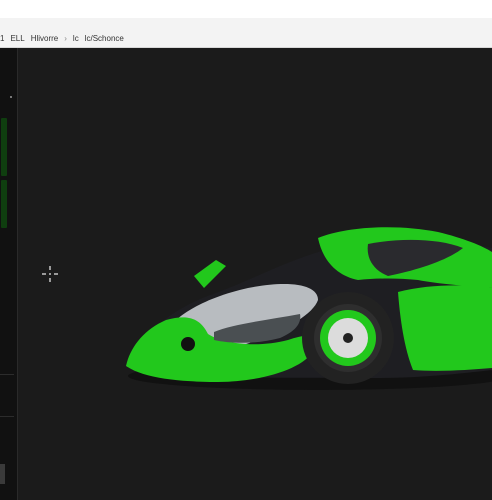  What do you see at coordinates (45, 38) in the screenshot?
I see `breadcrumb-item: Hlivorre` at bounding box center [45, 38].